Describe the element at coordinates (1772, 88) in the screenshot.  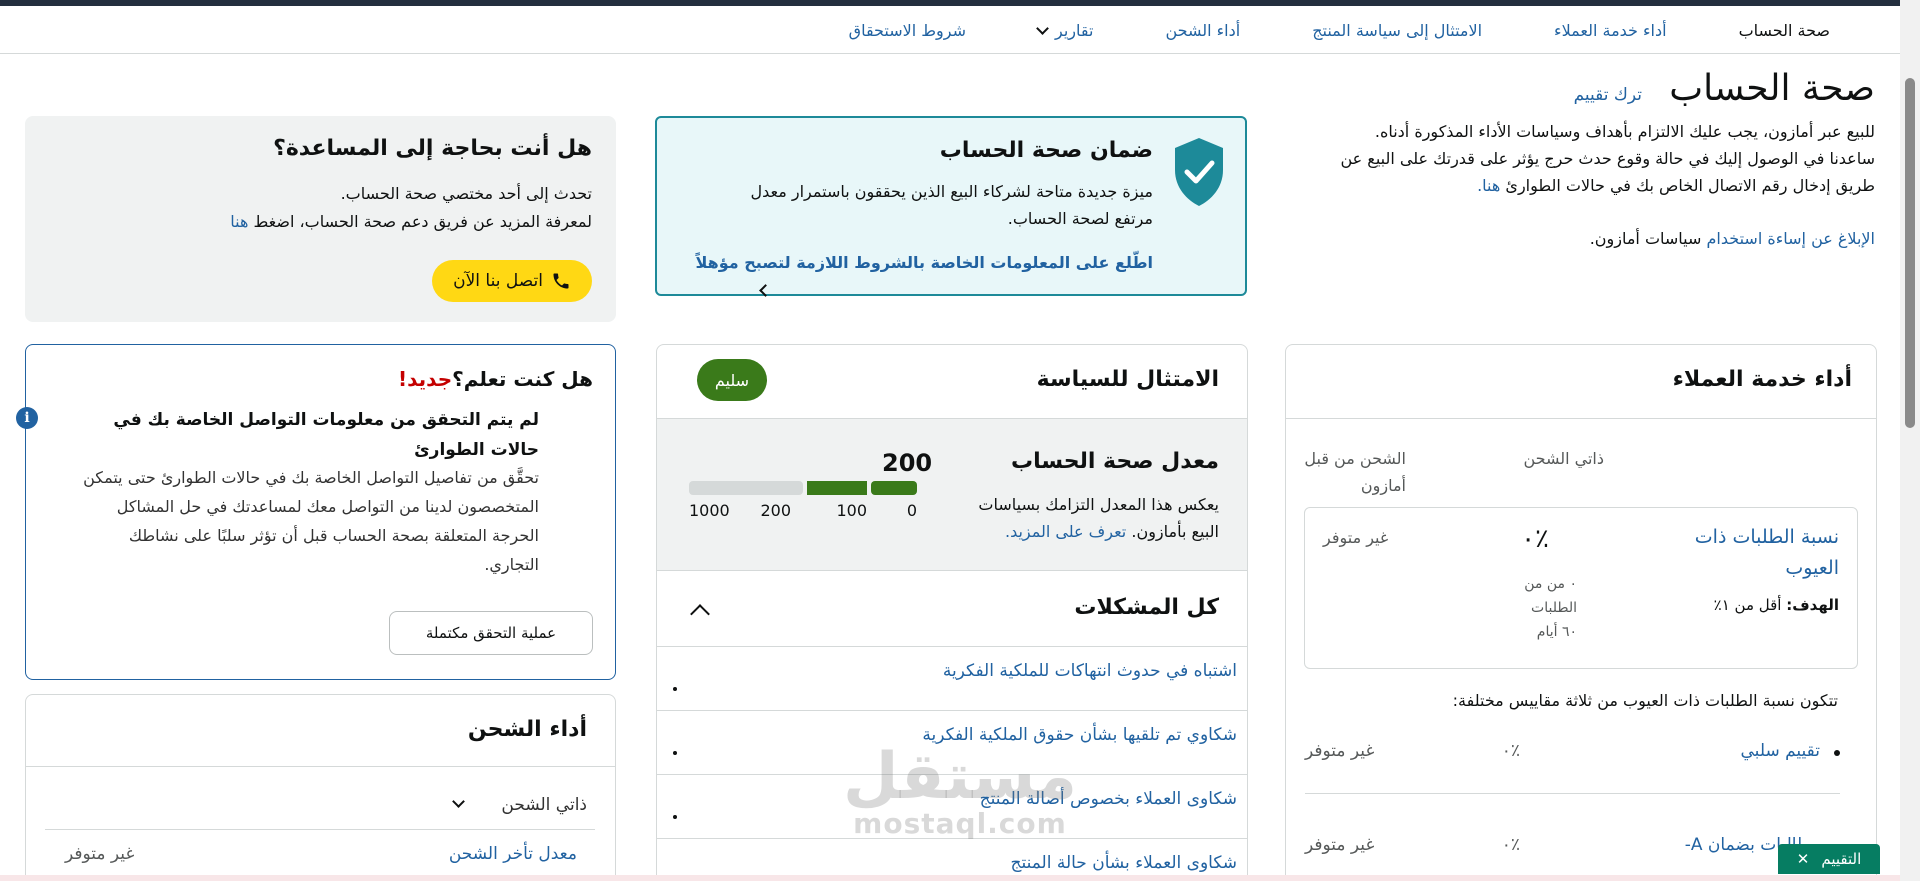
I see `page-title: صحة الحساب` at that location.